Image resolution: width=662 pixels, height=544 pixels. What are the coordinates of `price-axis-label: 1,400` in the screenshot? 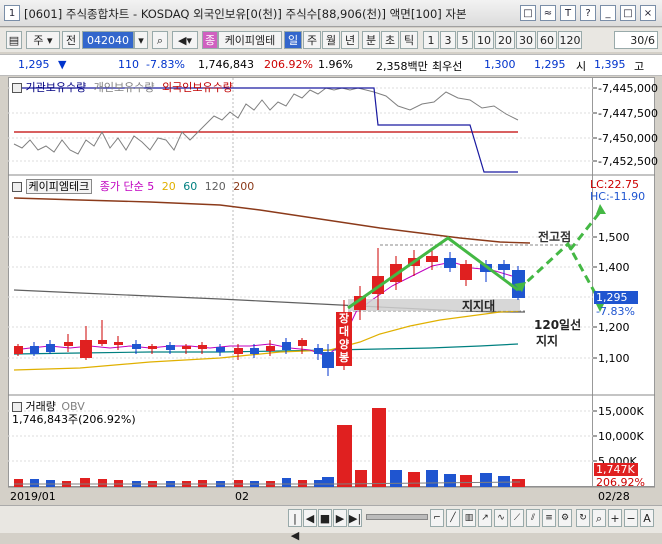 It's located at (614, 267).